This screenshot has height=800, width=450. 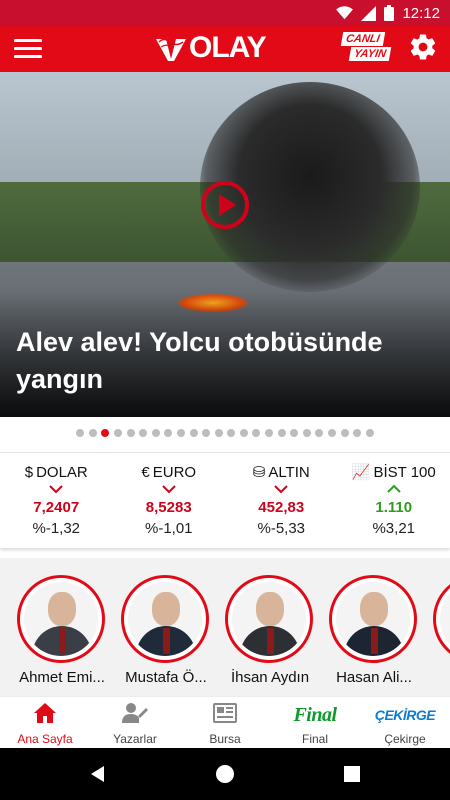 I want to click on cellular-signal-icon, so click(x=369, y=13).